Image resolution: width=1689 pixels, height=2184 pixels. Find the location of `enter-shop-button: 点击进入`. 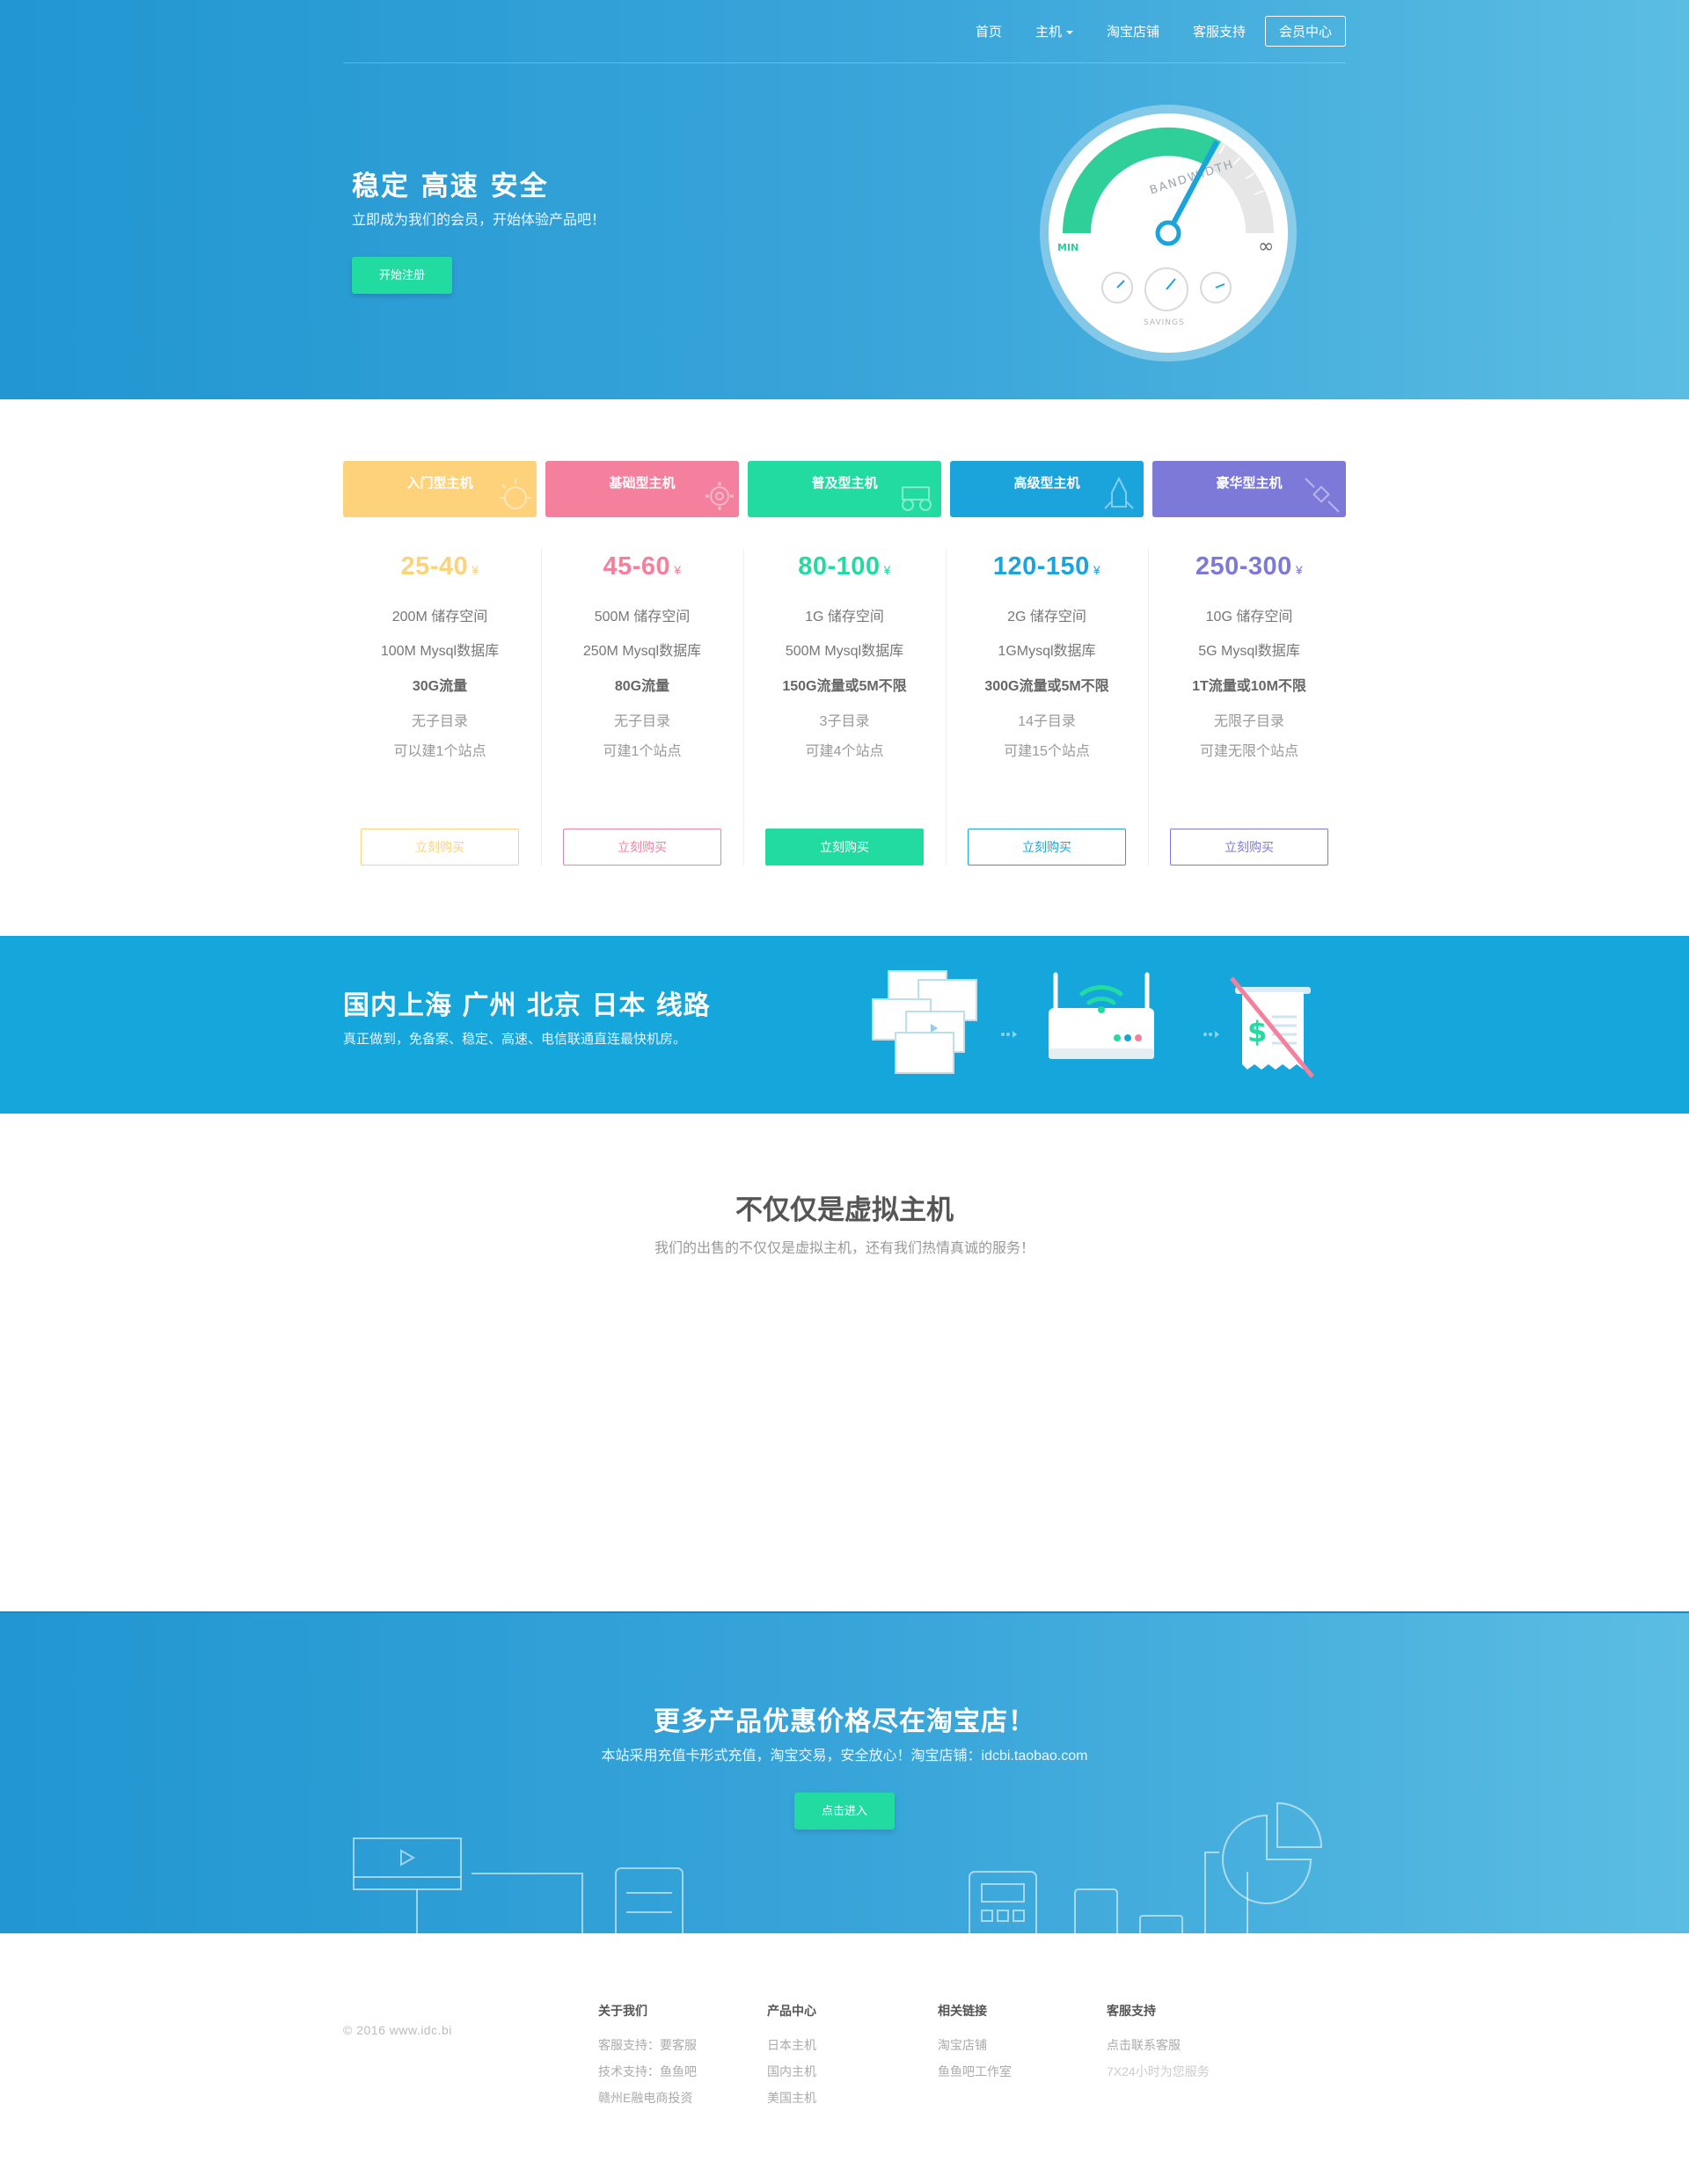

enter-shop-button: 点击进入 is located at coordinates (844, 1811).